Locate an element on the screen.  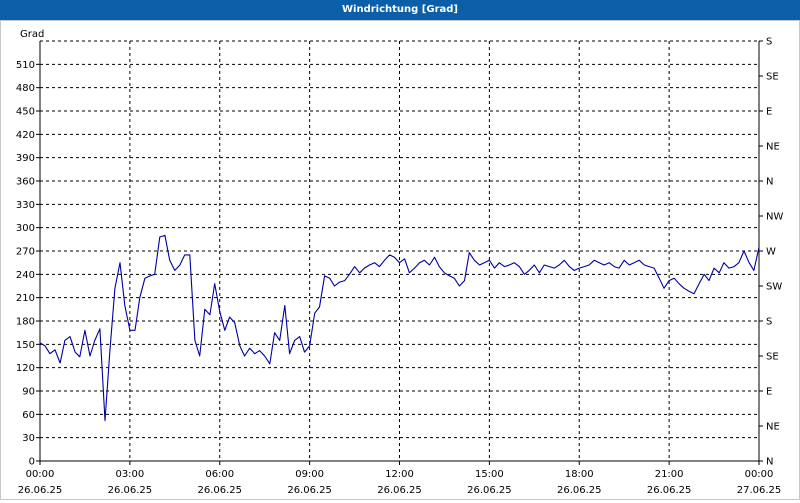
x-tick-date-label: 27.06.25 is located at coordinates (759, 490).